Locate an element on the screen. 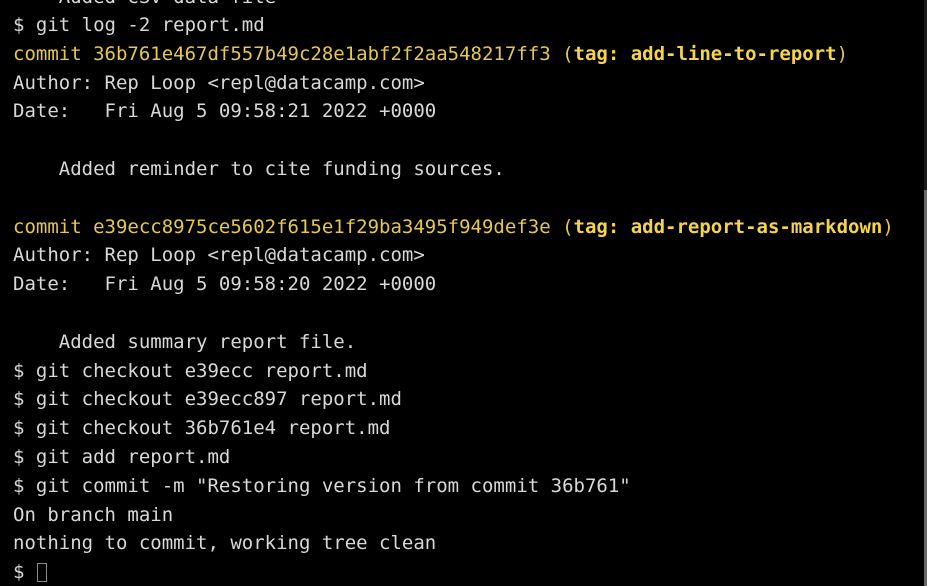  output-line: On branch main is located at coordinates (93, 515).